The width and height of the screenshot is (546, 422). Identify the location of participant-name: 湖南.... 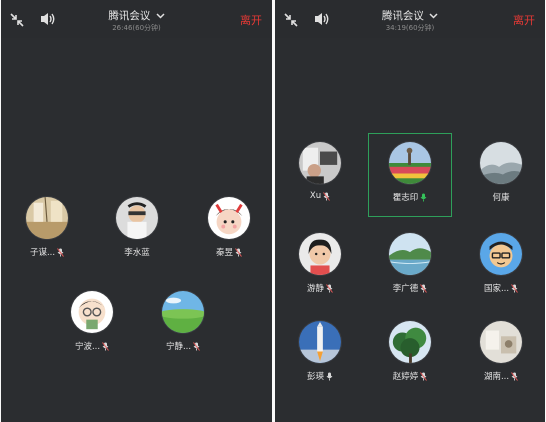
(496, 377).